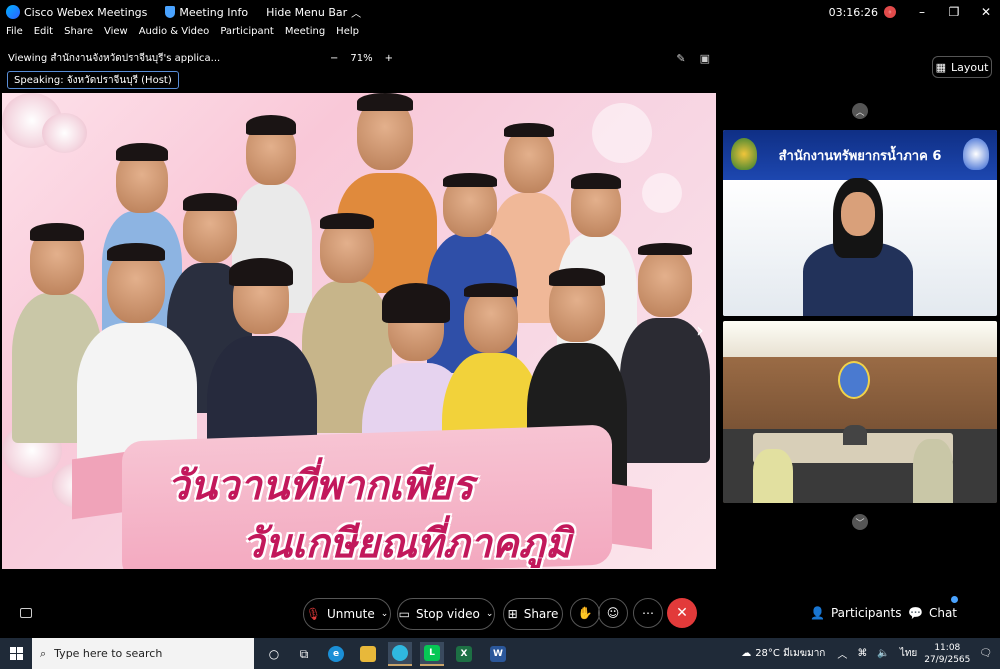 This screenshot has height=669, width=1000. I want to click on file-explorer-icon, so click(368, 654).